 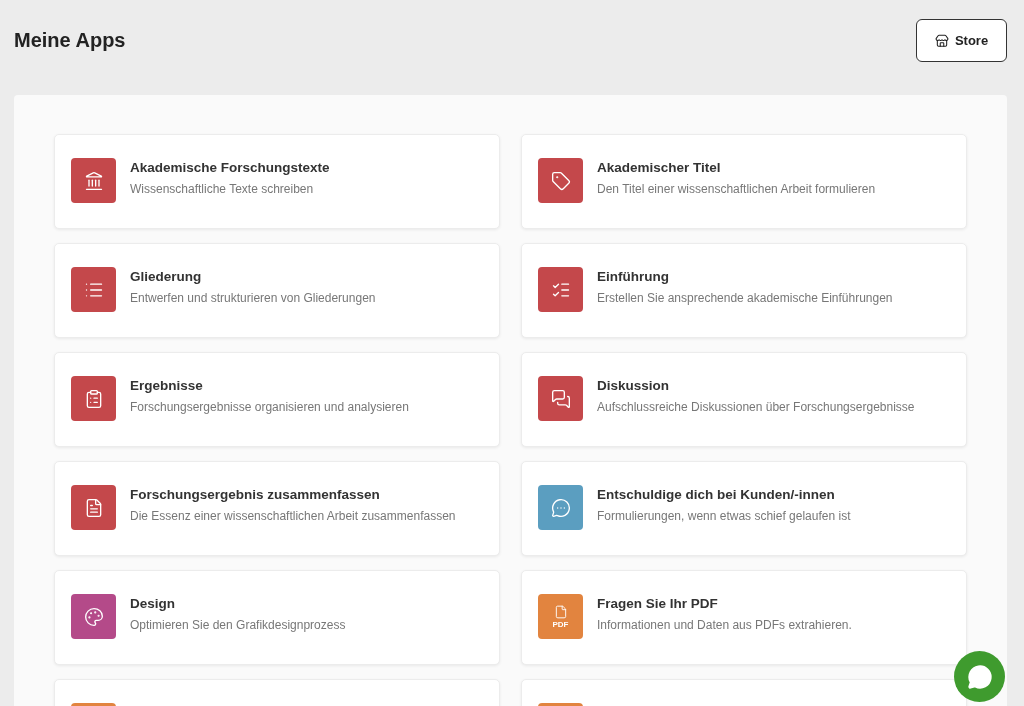 I want to click on app-description: Entwerfen und strukturieren von Gliederungen, so click(x=253, y=297).